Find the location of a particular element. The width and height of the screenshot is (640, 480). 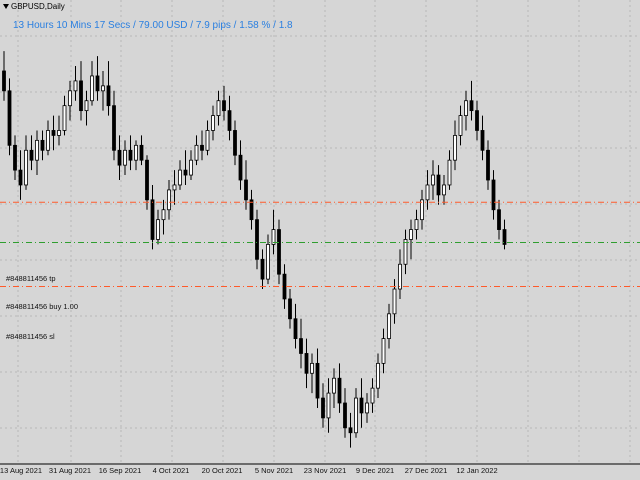

chart-menu-icon is located at coordinates (6, 7).